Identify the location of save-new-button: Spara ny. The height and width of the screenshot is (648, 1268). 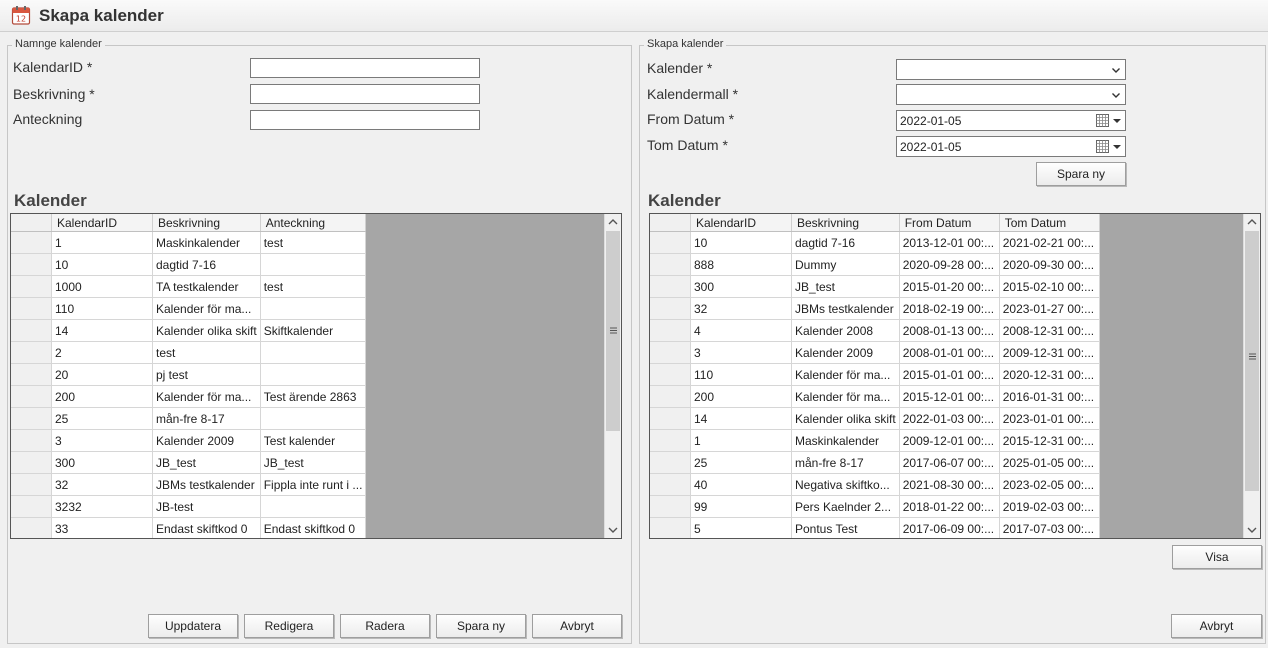
(481, 626).